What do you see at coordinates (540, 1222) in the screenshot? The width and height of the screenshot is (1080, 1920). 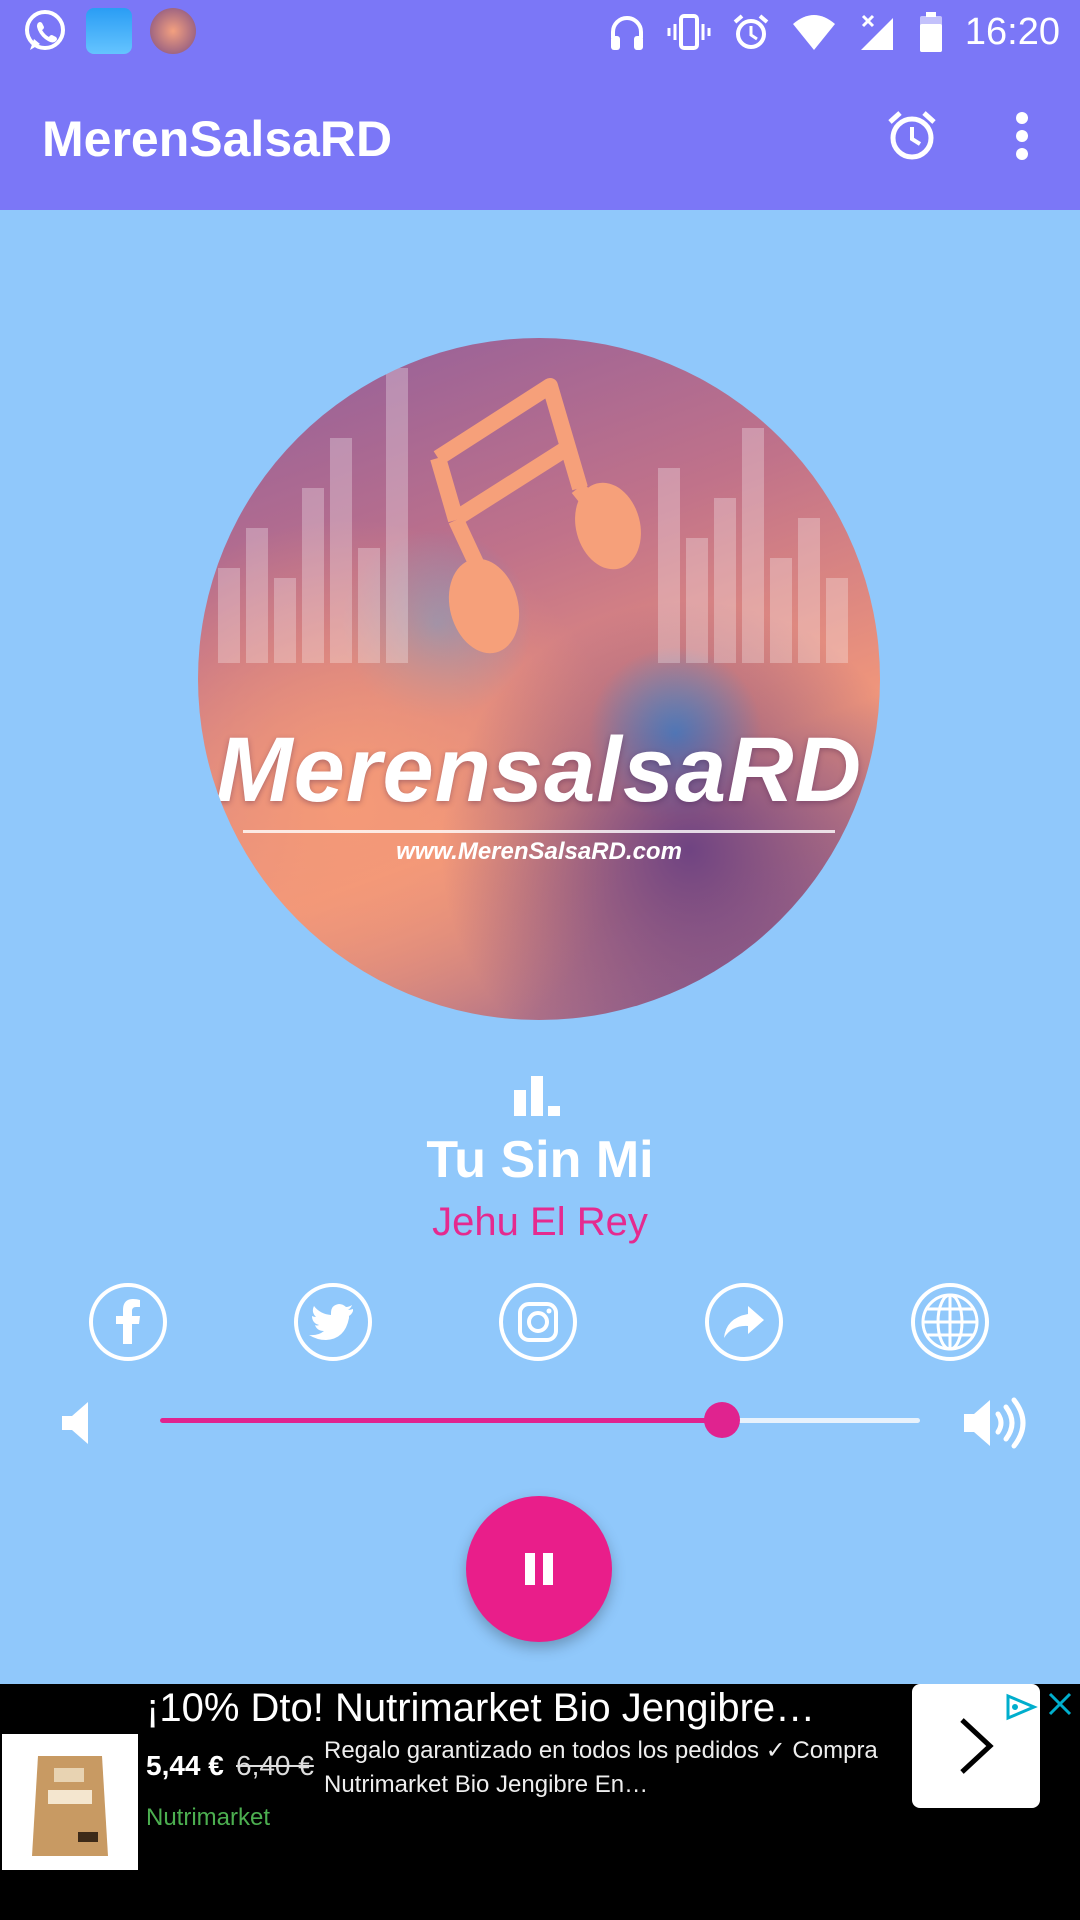 I see `track-artist: Jehu El Rey` at bounding box center [540, 1222].